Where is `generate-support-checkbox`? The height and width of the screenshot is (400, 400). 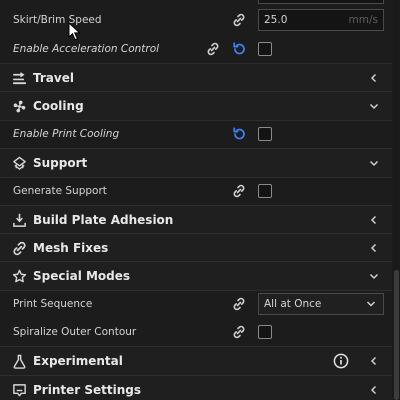
generate-support-checkbox is located at coordinates (265, 191).